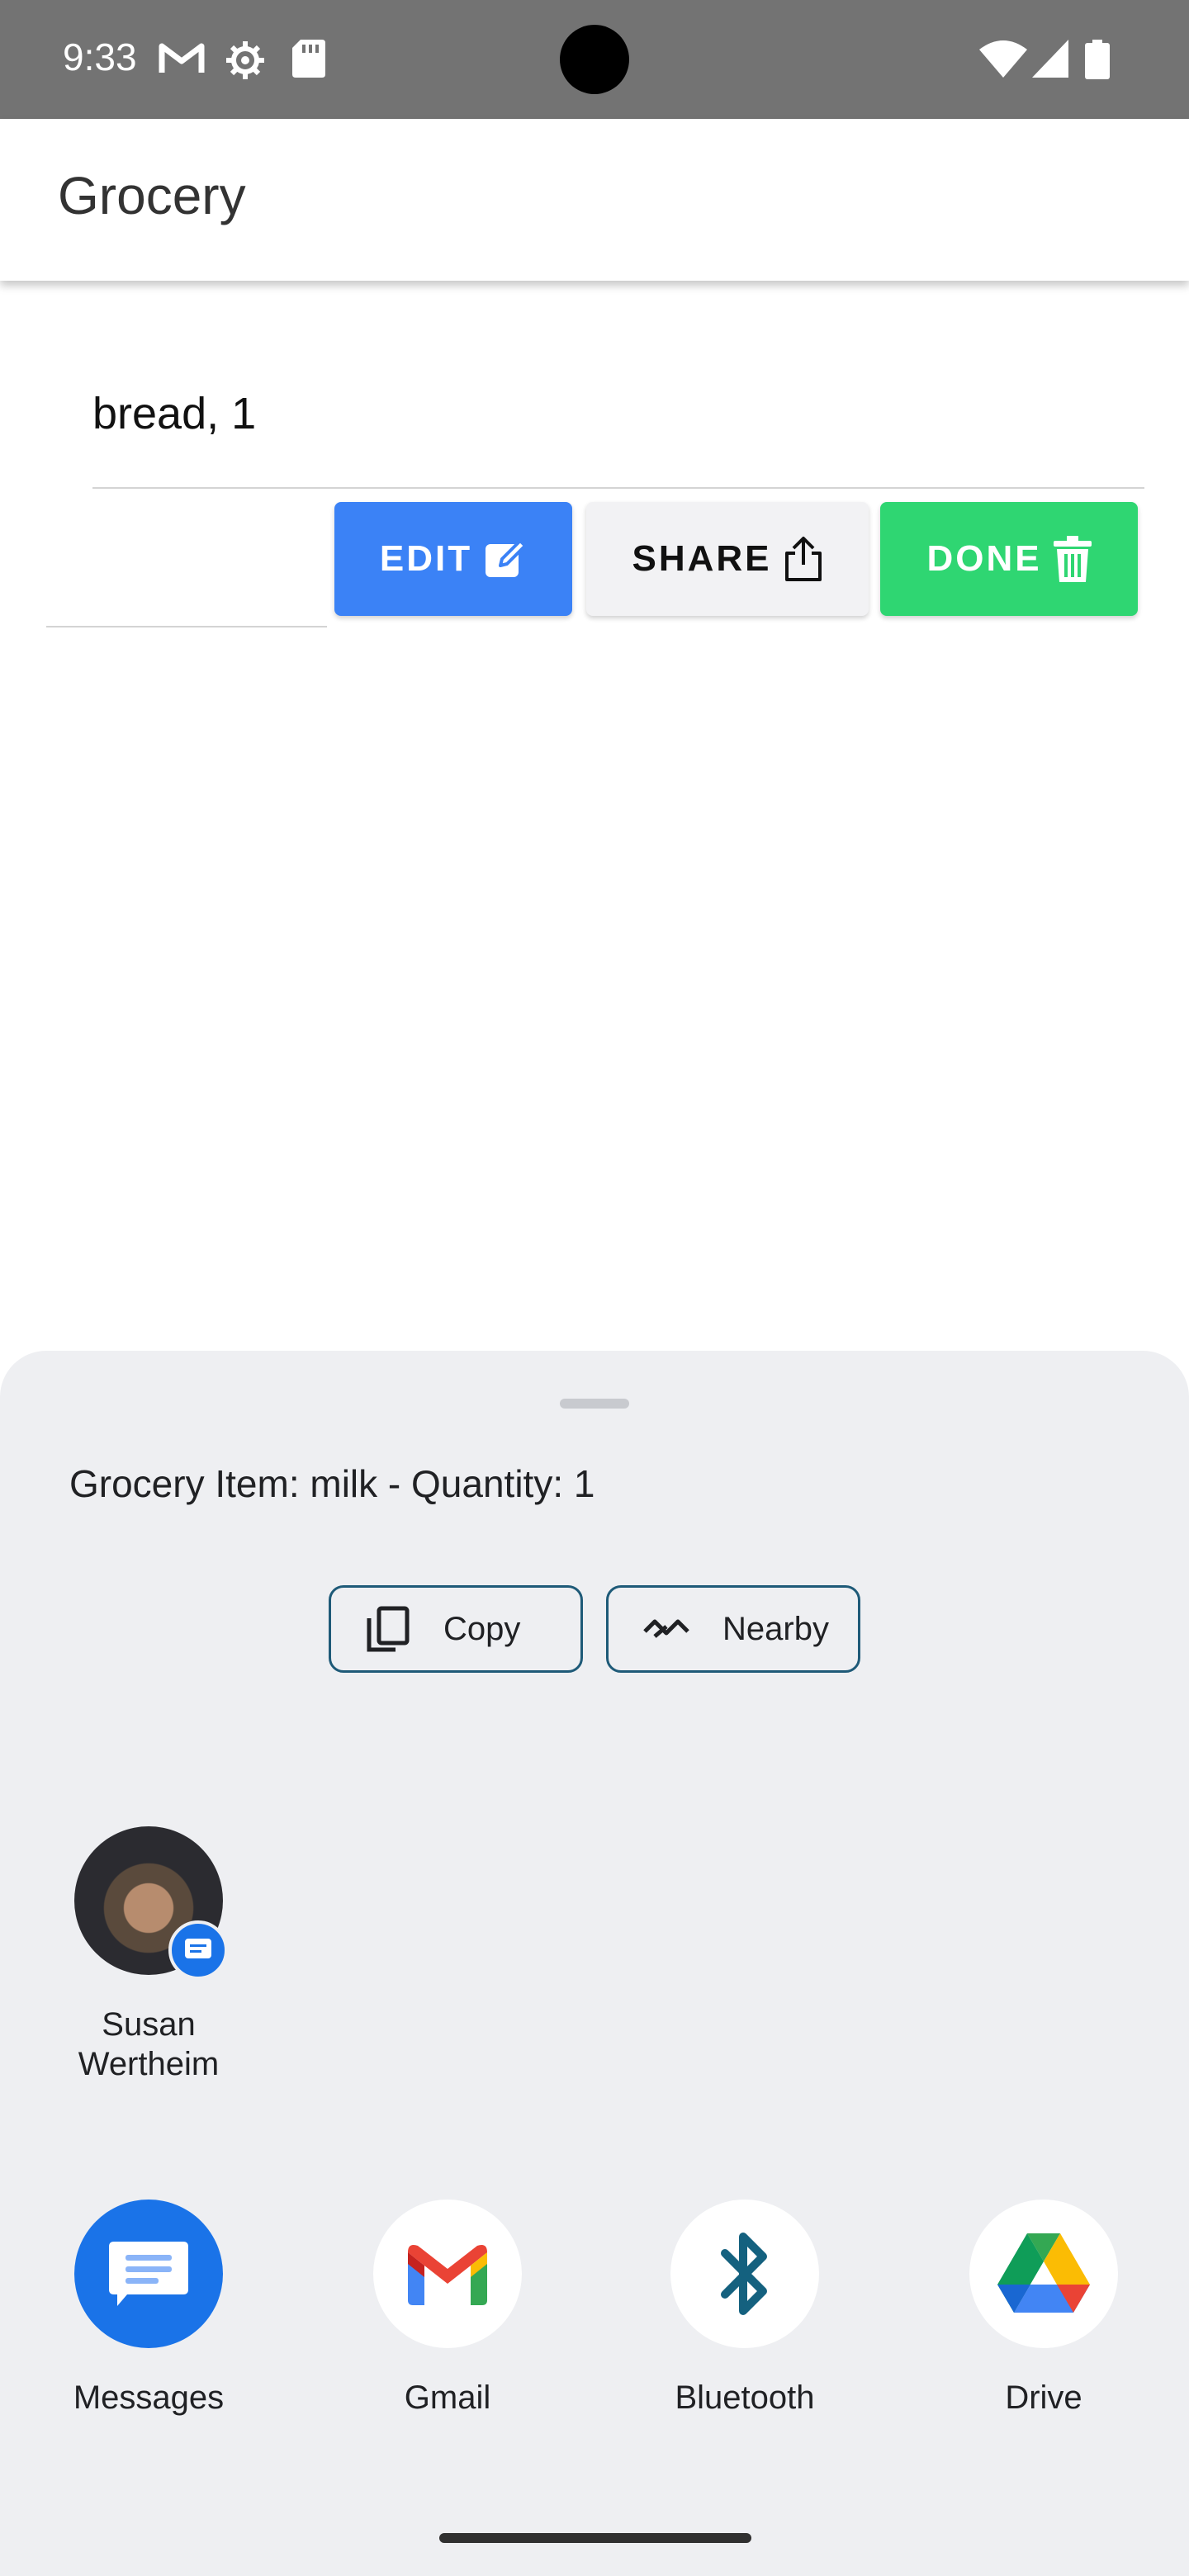  Describe the element at coordinates (594, 200) in the screenshot. I see `app-bar: Grocery` at that location.